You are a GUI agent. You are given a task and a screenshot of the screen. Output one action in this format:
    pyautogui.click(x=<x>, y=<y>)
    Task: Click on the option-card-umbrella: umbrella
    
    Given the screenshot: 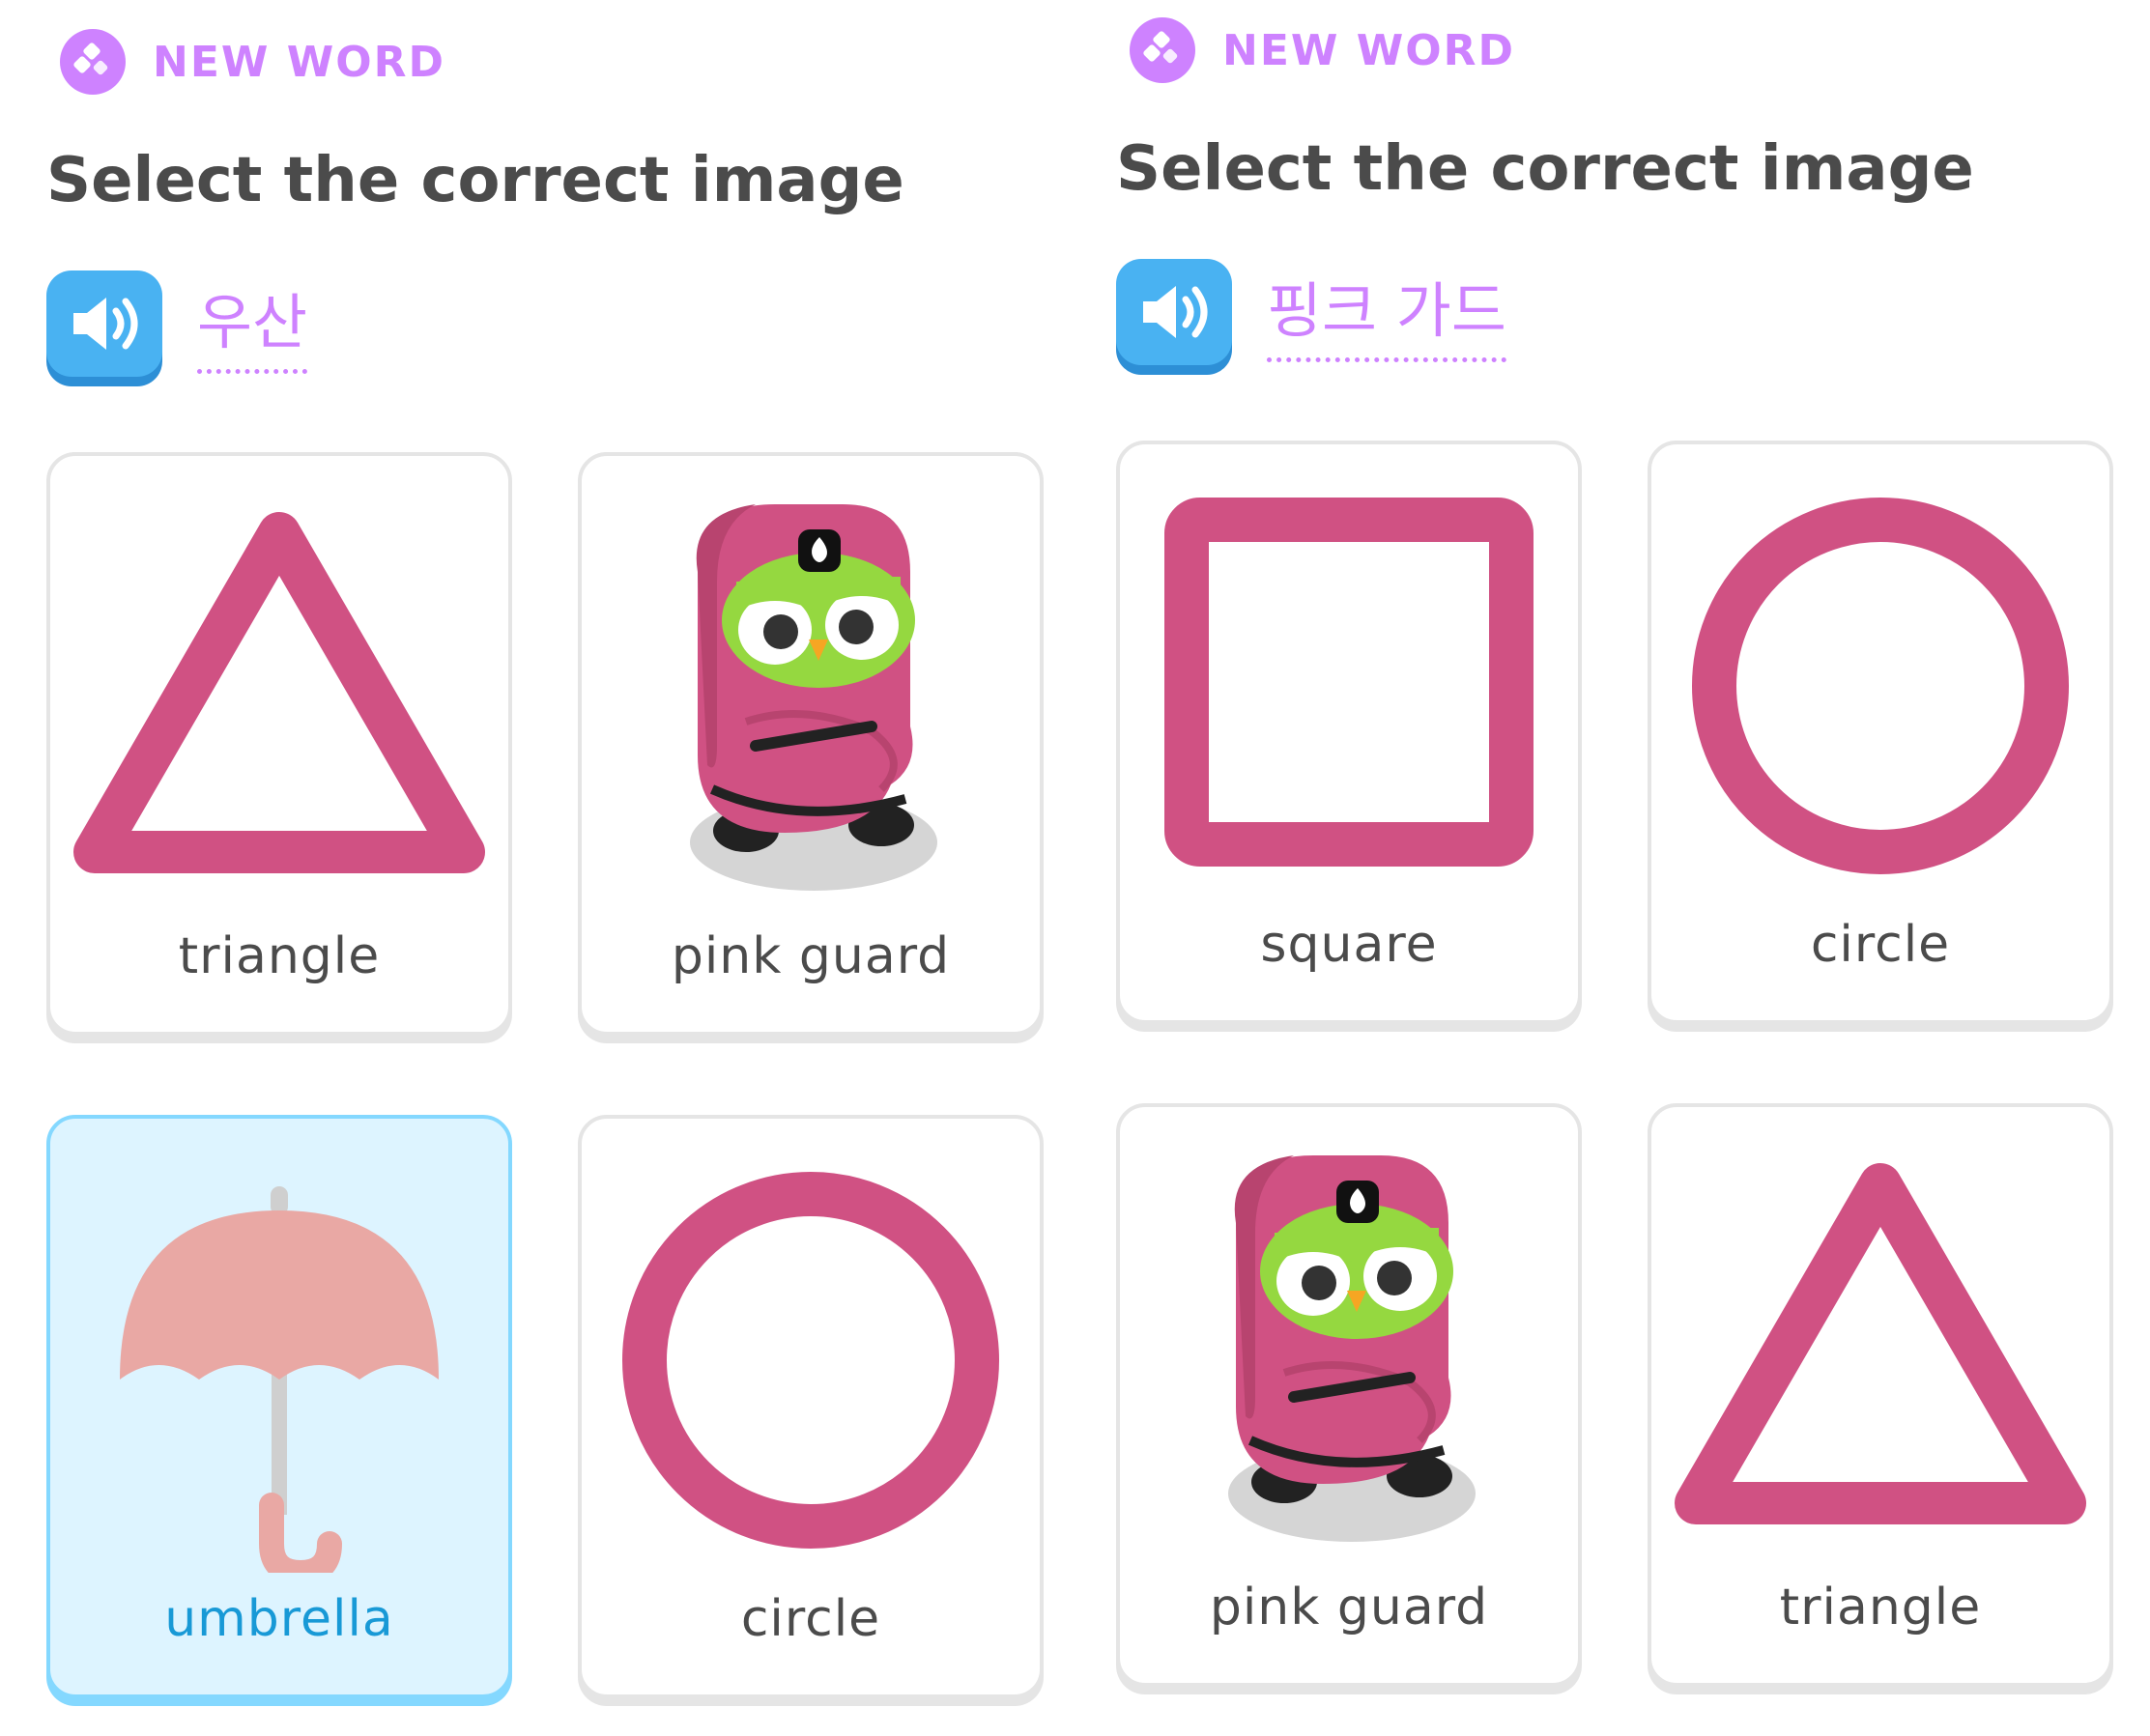 What is the action you would take?
    pyautogui.click(x=279, y=1406)
    